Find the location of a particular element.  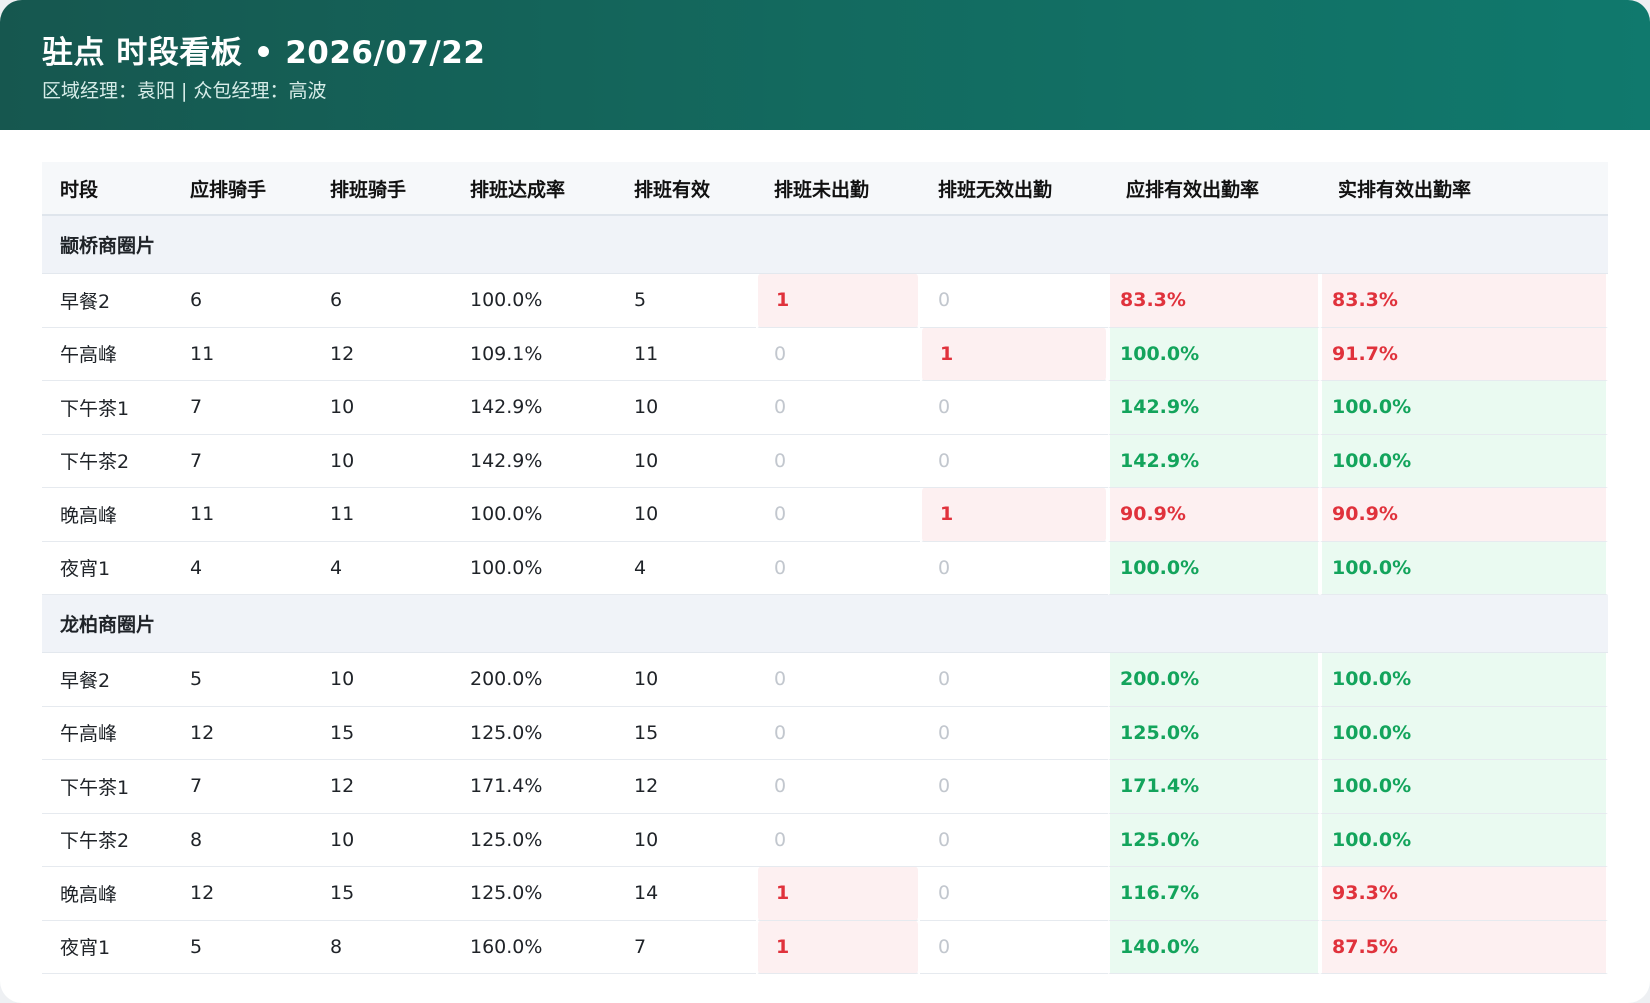

cell-slot: 午高峰 is located at coordinates (107, 733).